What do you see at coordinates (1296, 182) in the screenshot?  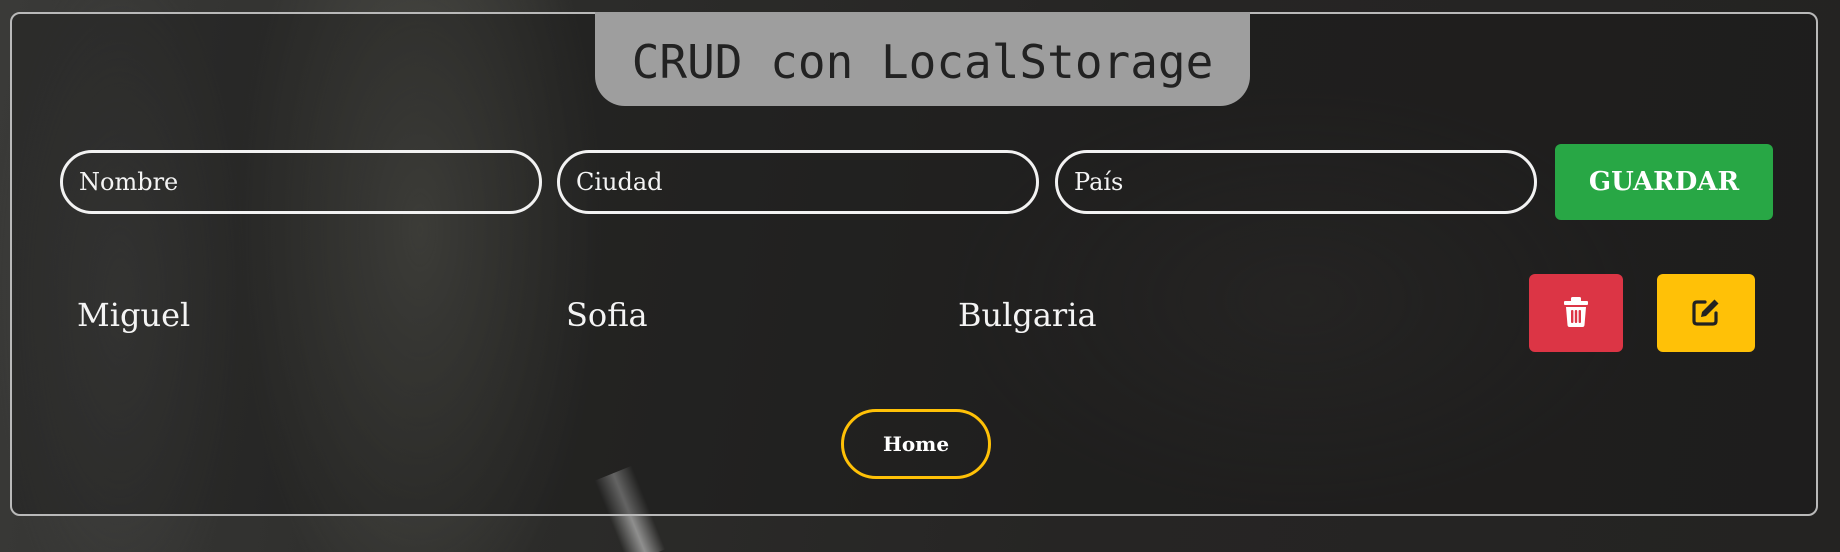 I see `pais-input` at bounding box center [1296, 182].